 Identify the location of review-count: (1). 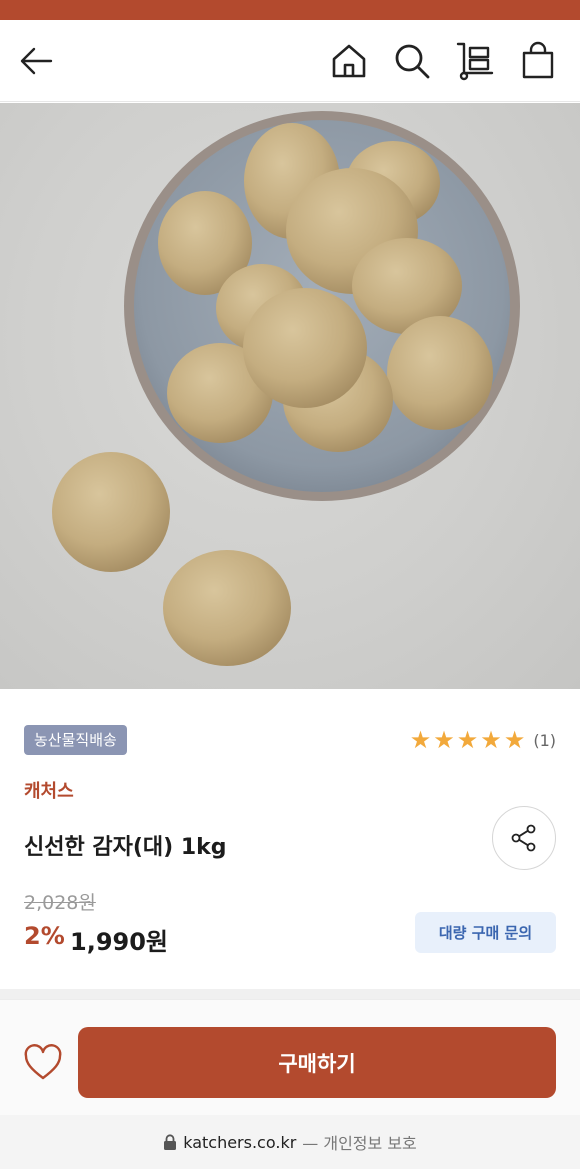
(544, 740).